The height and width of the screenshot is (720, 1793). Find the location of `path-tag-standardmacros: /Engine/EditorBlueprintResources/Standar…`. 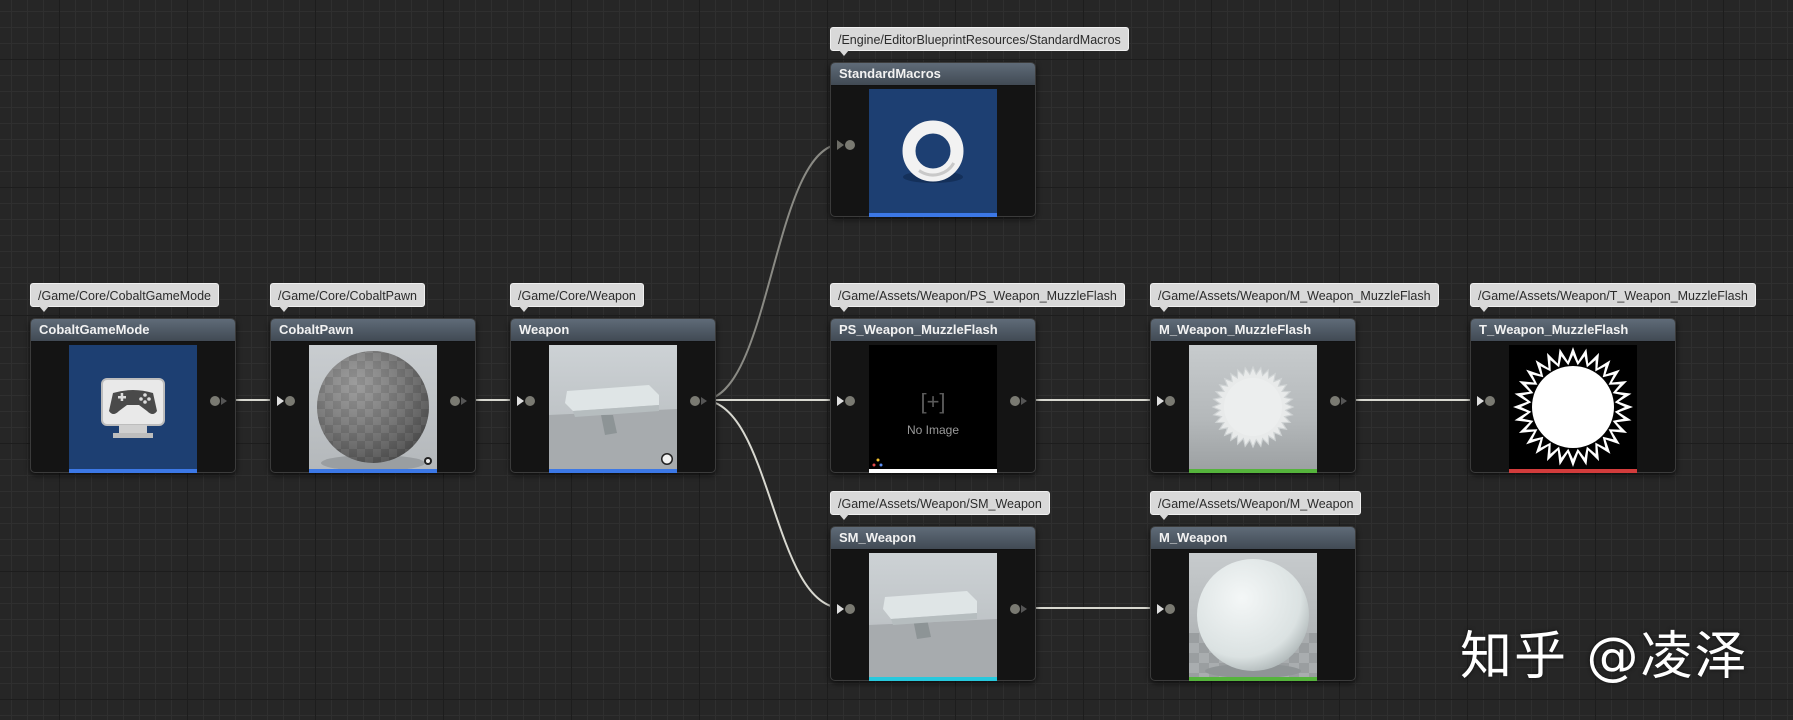

path-tag-standardmacros: /Engine/EditorBlueprintResources/Standar… is located at coordinates (979, 41).